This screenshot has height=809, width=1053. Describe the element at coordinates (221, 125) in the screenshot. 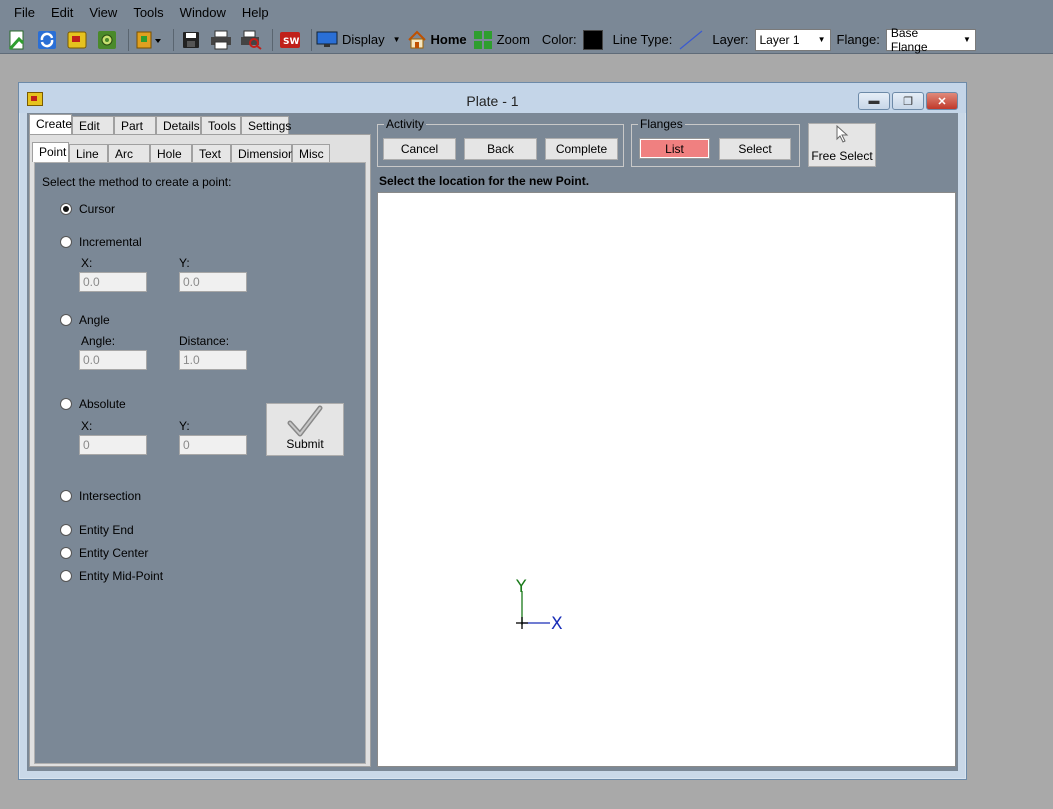

I see `tab-tools: Tools` at that location.